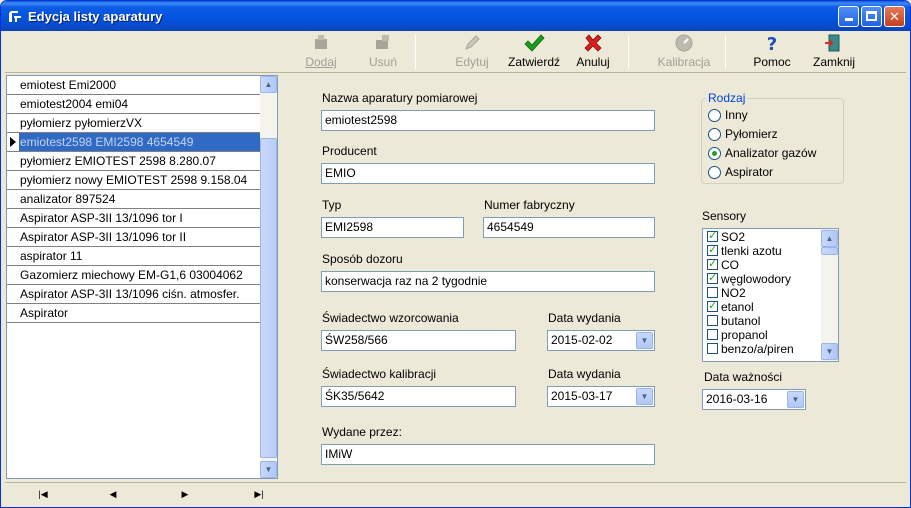 The height and width of the screenshot is (508, 911). I want to click on row-divider, so click(138, 322).